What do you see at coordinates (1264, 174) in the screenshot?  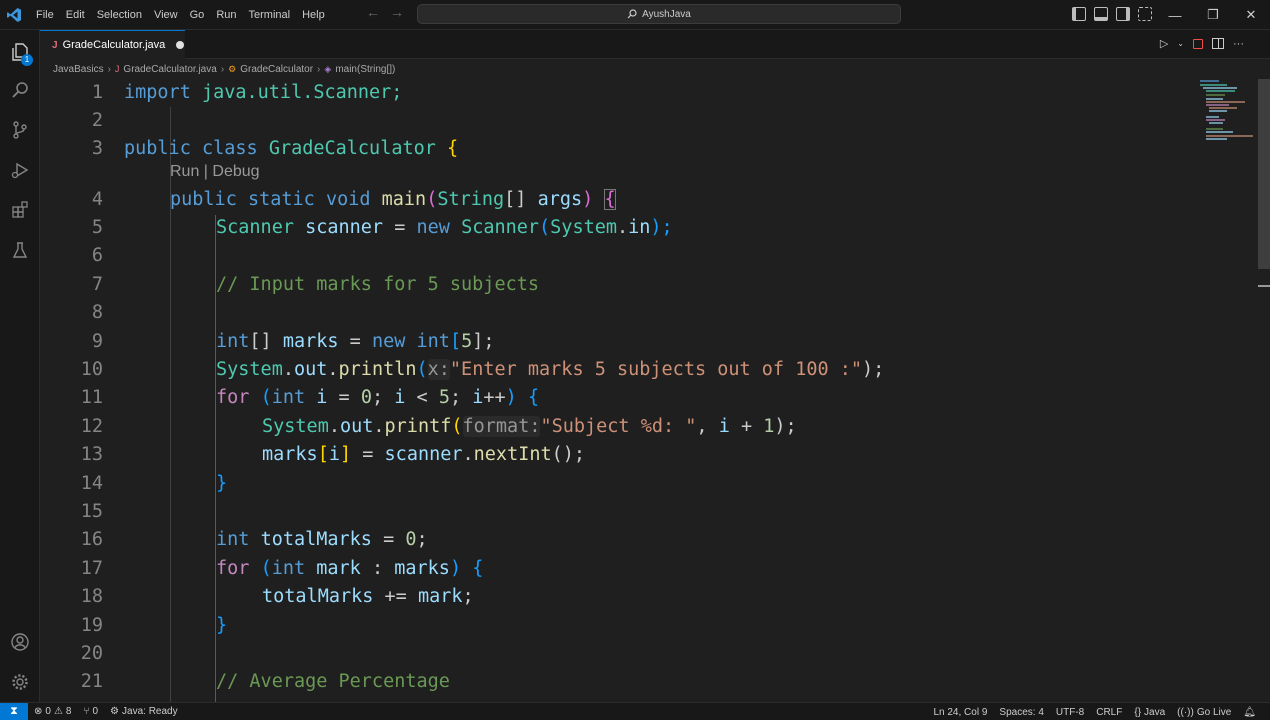 I see `vertical-scrollbar` at bounding box center [1264, 174].